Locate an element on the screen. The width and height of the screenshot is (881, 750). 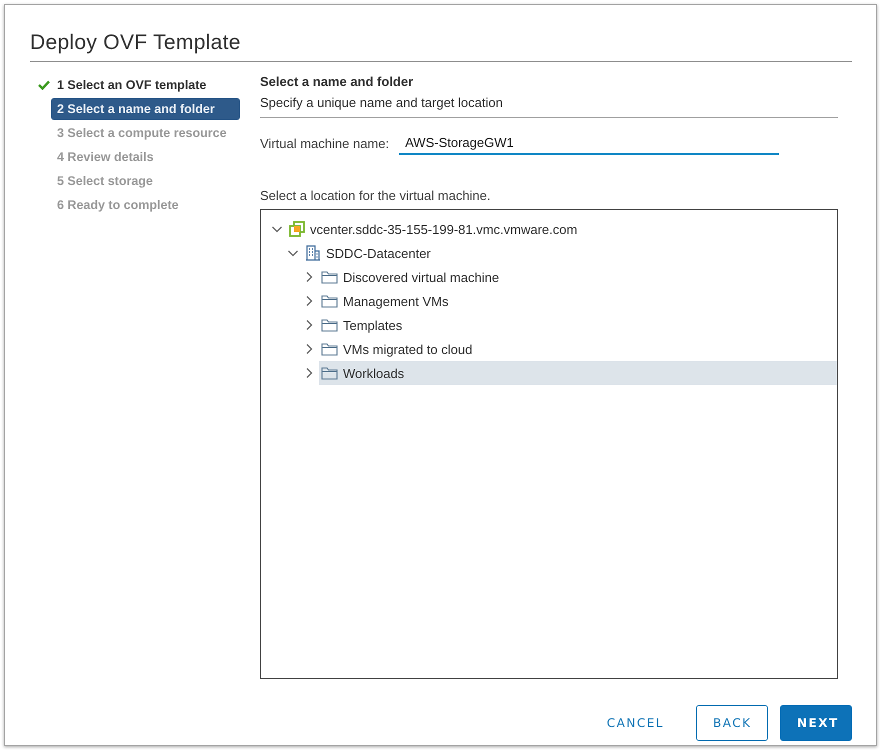
field-label: Virtual machine name: is located at coordinates (325, 143).